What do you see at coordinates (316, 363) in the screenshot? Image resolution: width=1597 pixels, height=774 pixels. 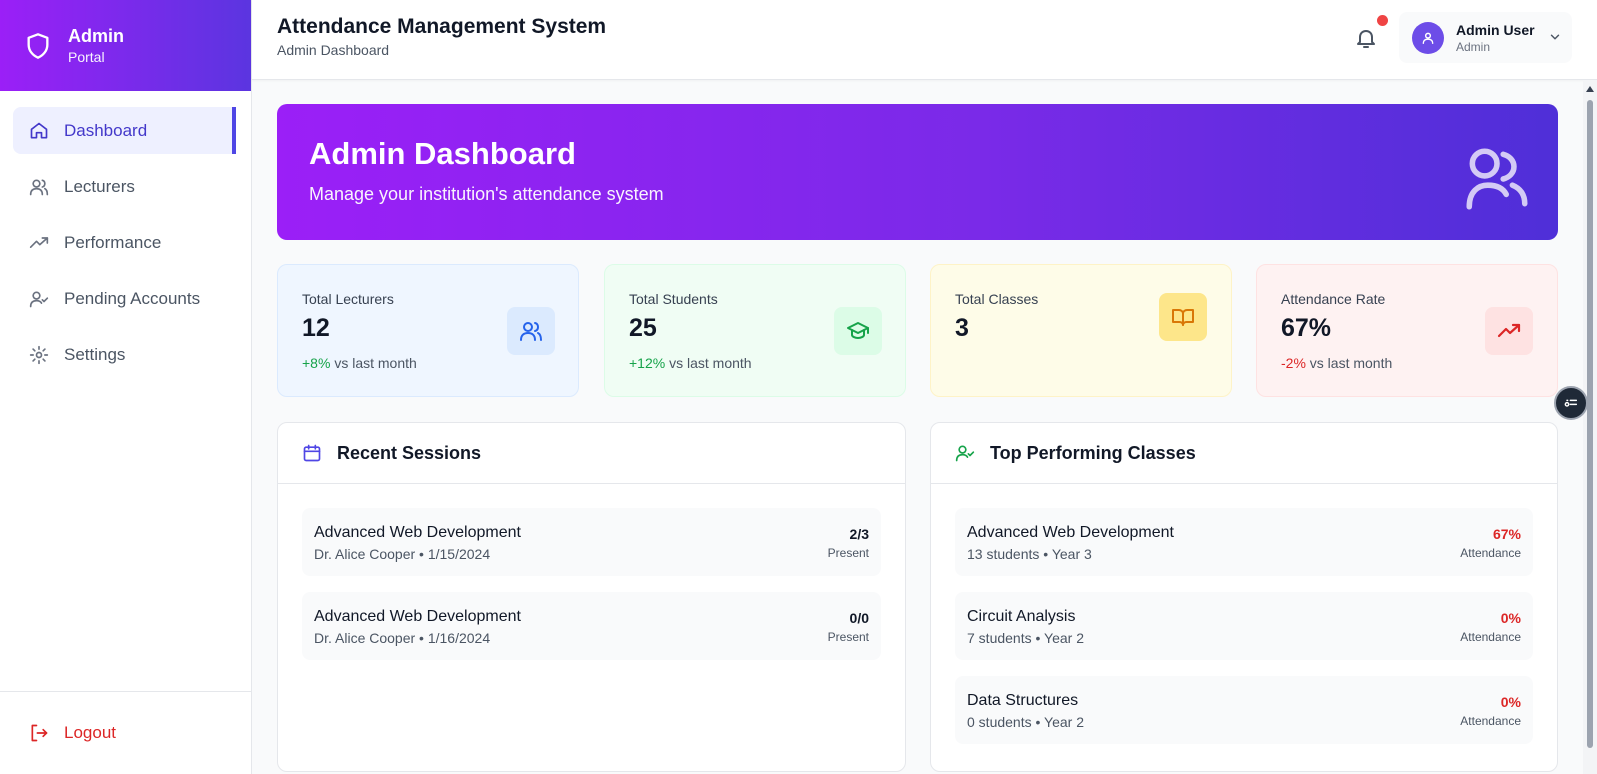 I see `stat-change-value: +8%` at bounding box center [316, 363].